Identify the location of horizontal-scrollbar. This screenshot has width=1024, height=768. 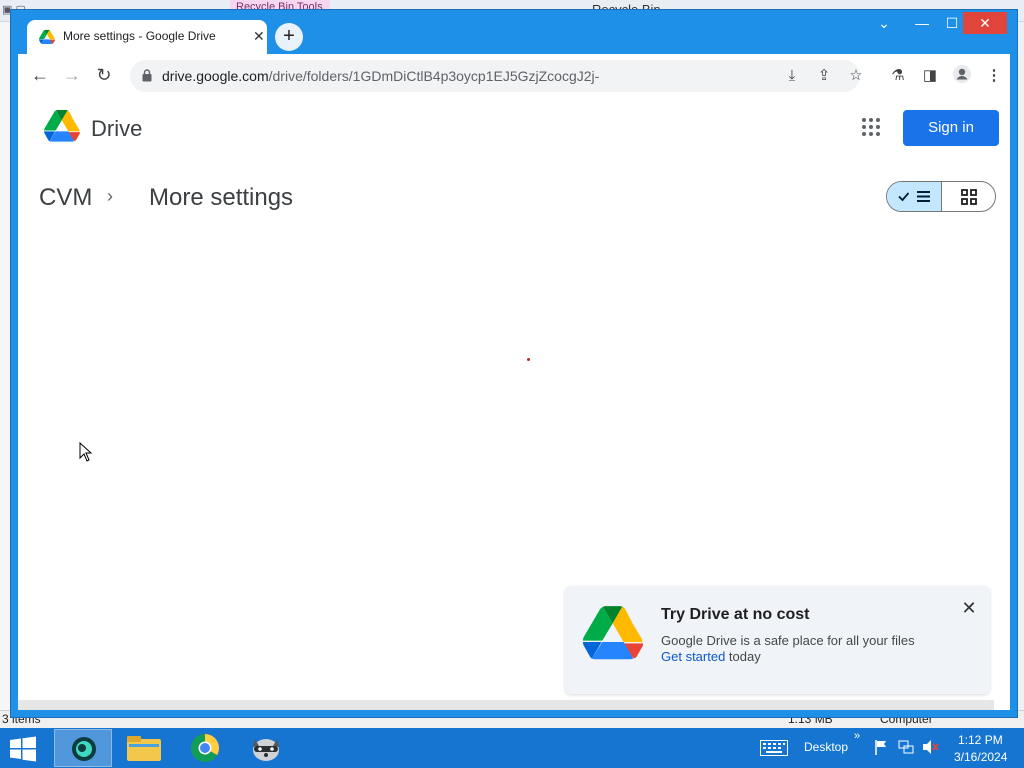
(506, 705).